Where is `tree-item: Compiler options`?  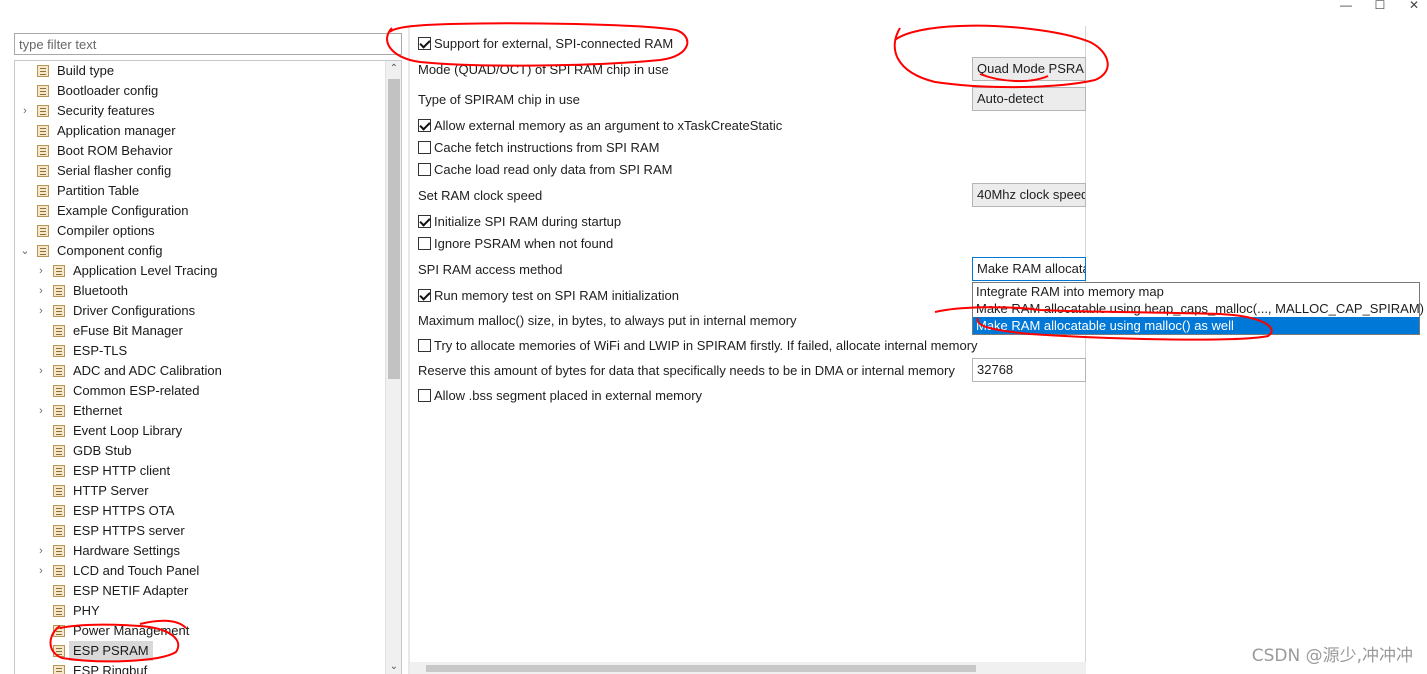
tree-item: Compiler options is located at coordinates (200, 231).